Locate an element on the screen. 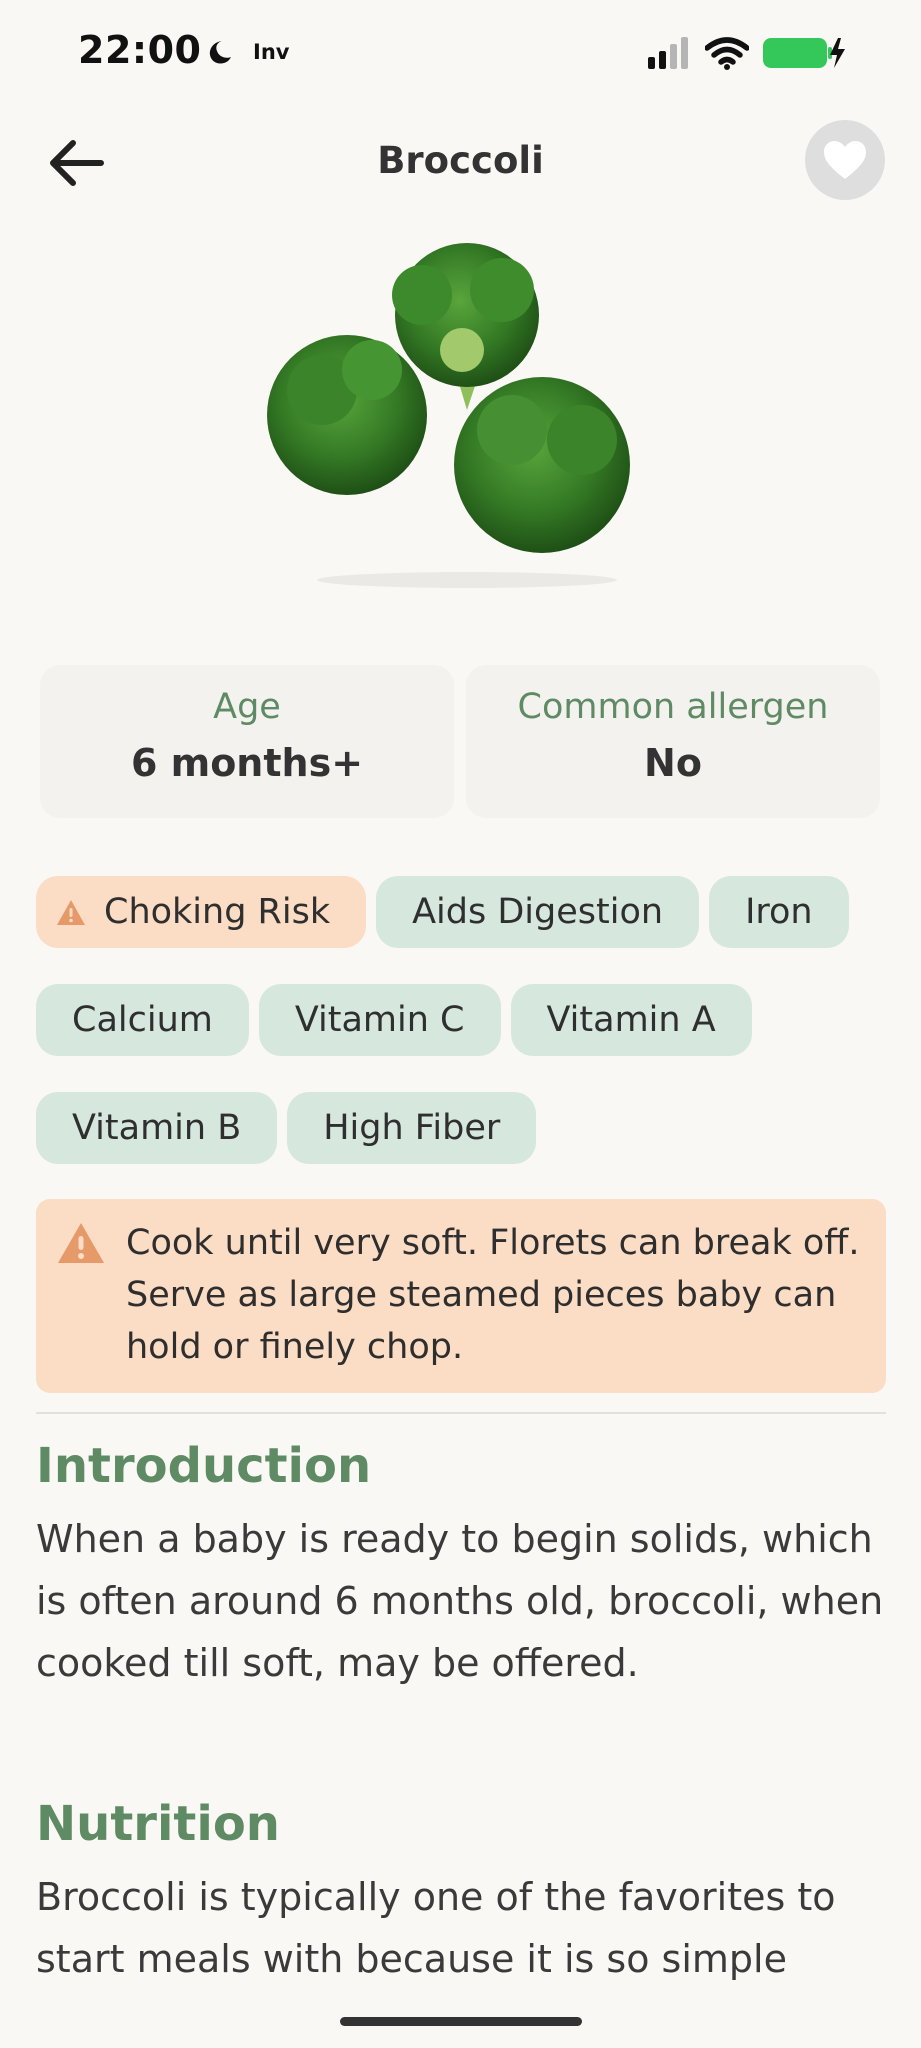 Image resolution: width=921 pixels, height=2048 pixels. divider is located at coordinates (461, 1413).